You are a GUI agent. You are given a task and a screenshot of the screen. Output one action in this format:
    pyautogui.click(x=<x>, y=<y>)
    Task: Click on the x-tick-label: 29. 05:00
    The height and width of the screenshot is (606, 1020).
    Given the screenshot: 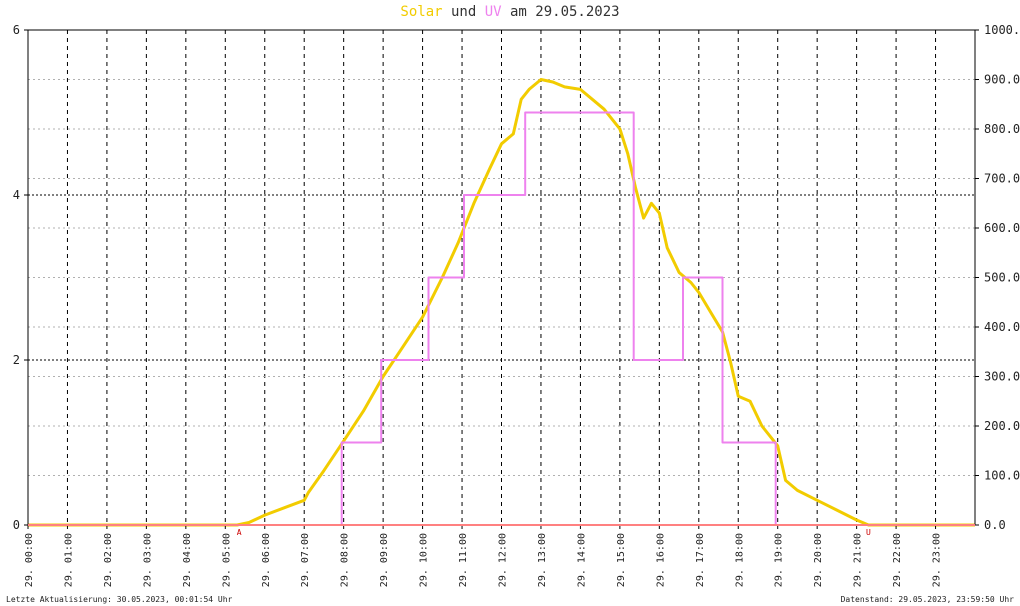 What is the action you would take?
    pyautogui.click(x=226, y=560)
    